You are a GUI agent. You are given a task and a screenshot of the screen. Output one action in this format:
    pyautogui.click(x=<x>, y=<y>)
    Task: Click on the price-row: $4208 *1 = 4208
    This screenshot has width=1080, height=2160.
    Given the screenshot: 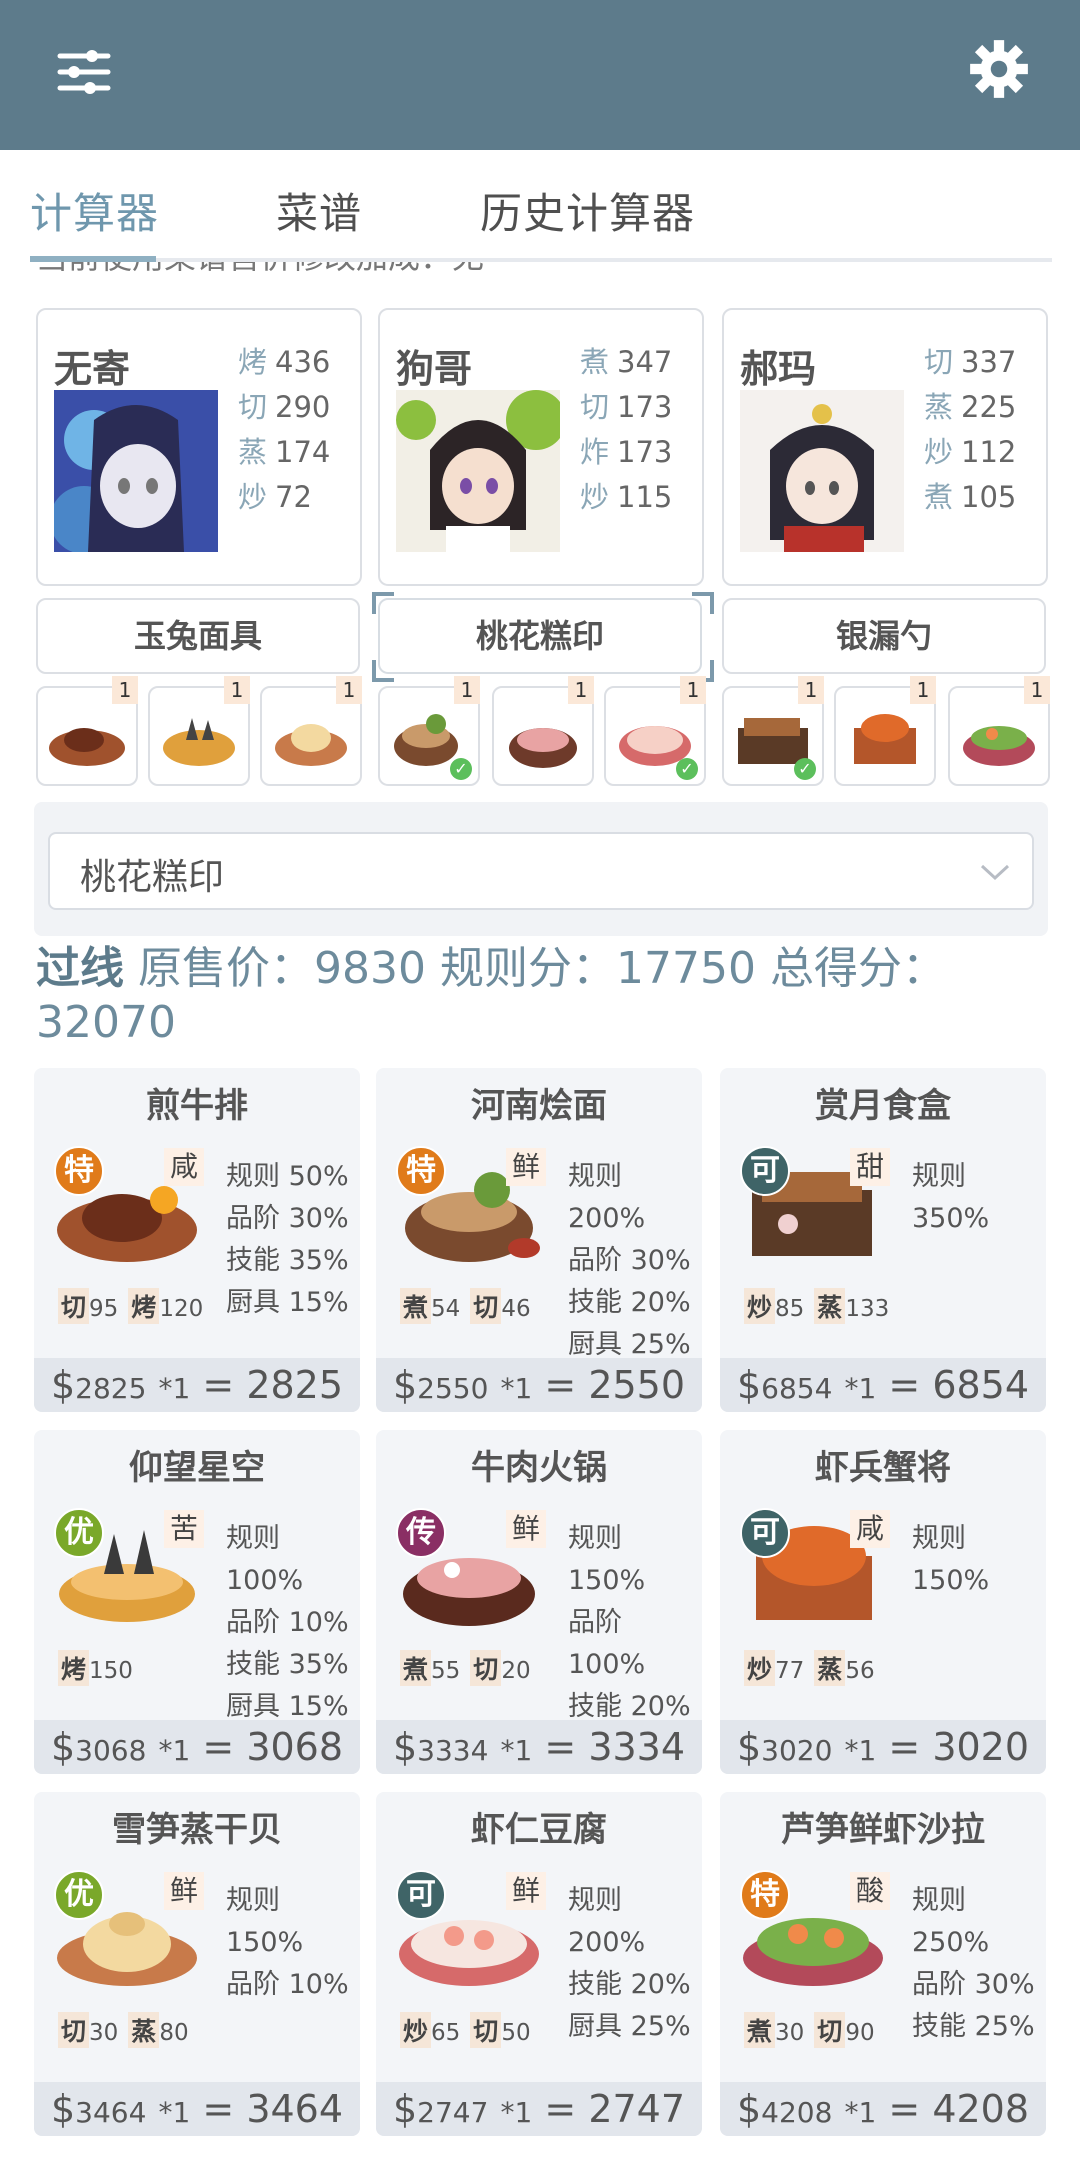 What is the action you would take?
    pyautogui.click(x=883, y=2109)
    